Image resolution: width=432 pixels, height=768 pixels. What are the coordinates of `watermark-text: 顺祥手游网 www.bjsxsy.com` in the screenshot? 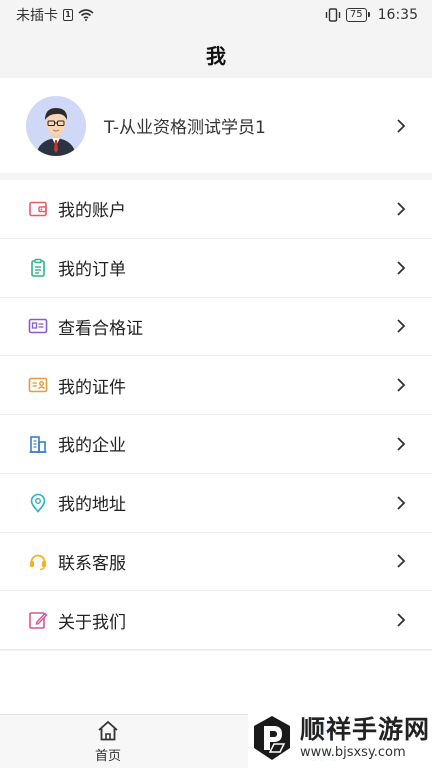 It's located at (365, 738).